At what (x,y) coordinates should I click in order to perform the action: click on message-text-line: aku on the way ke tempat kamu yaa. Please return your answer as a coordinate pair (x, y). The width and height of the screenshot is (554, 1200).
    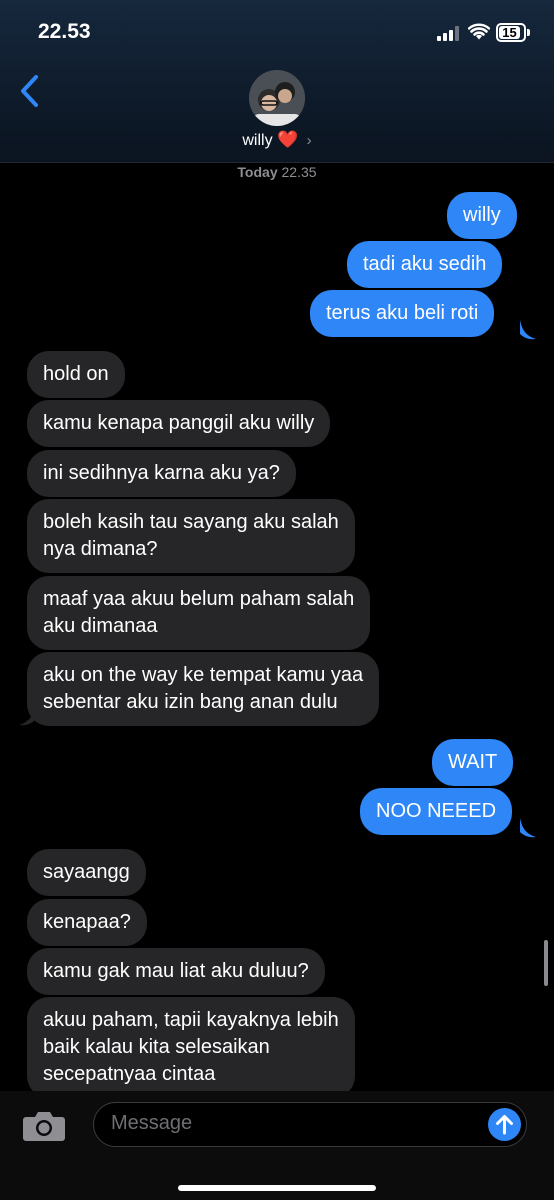
    Looking at the image, I should click on (203, 675).